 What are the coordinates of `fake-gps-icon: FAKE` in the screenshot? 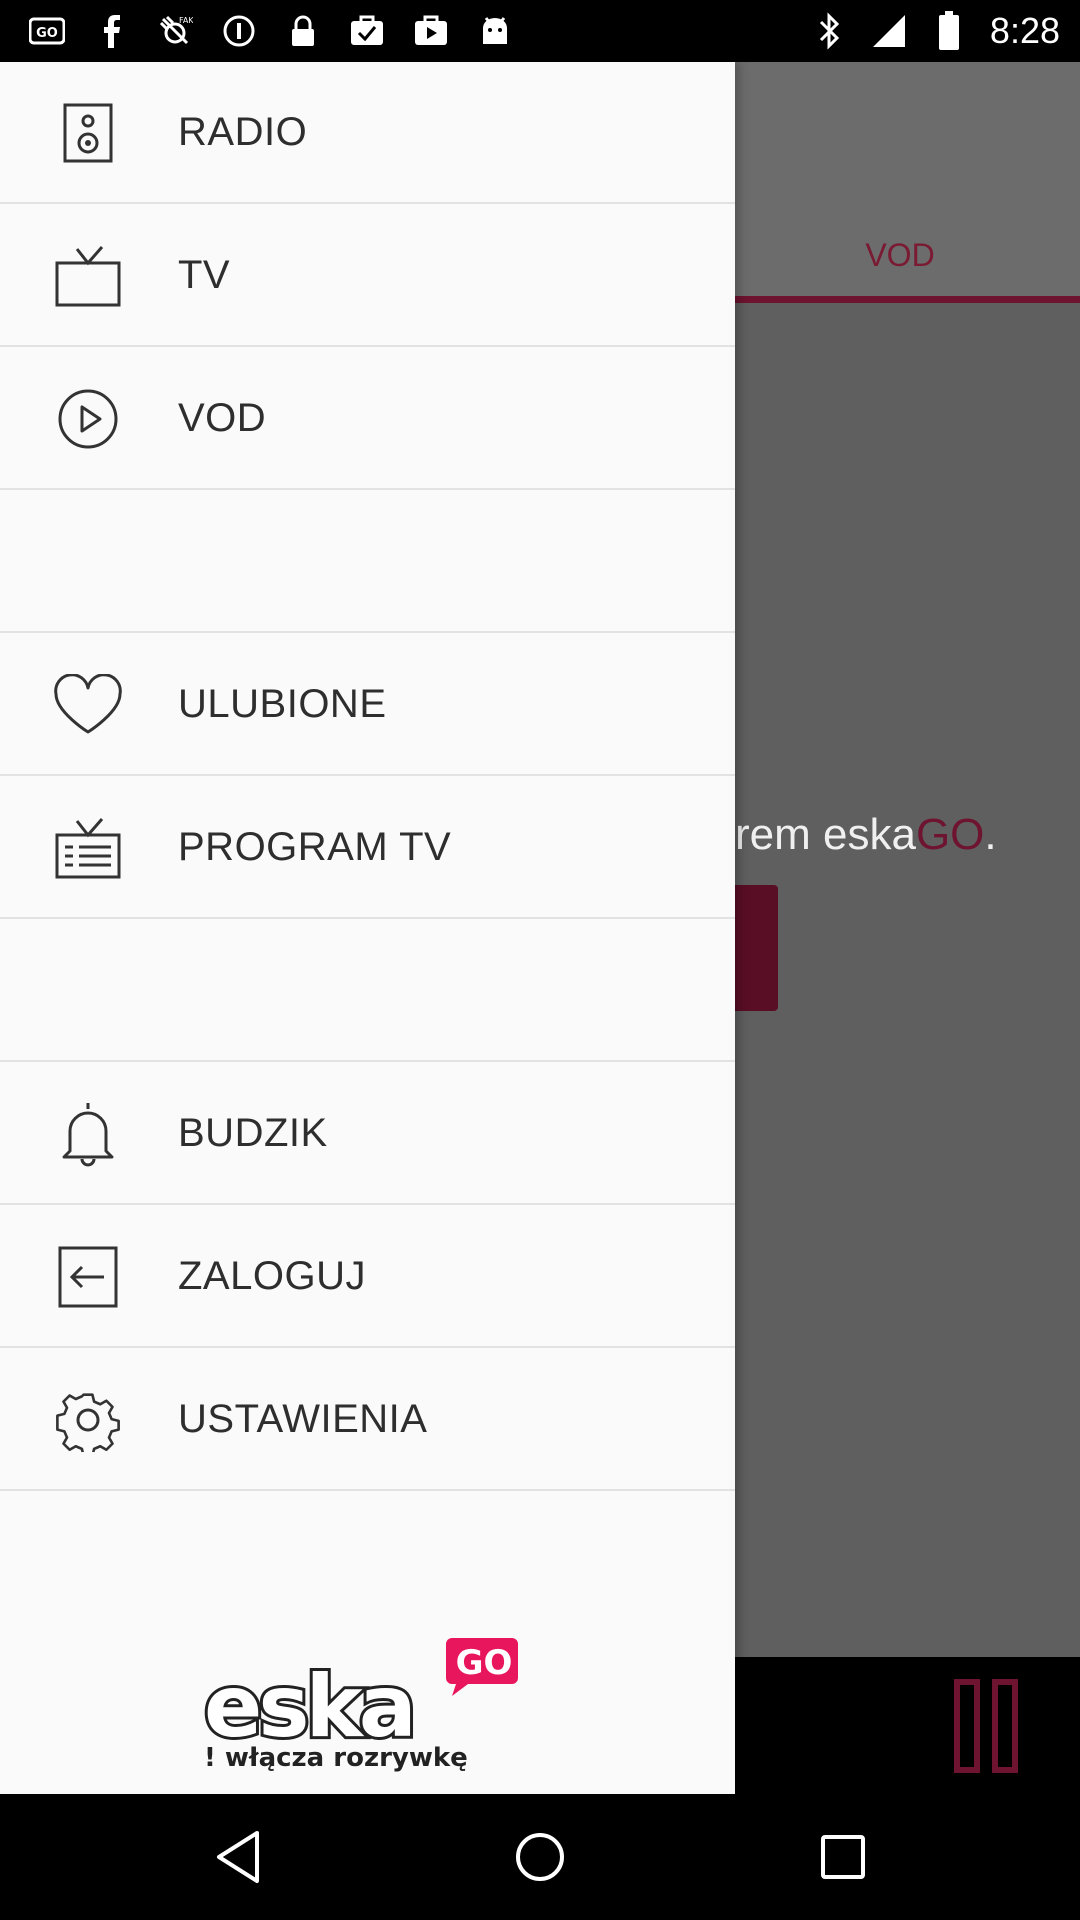 It's located at (175, 31).